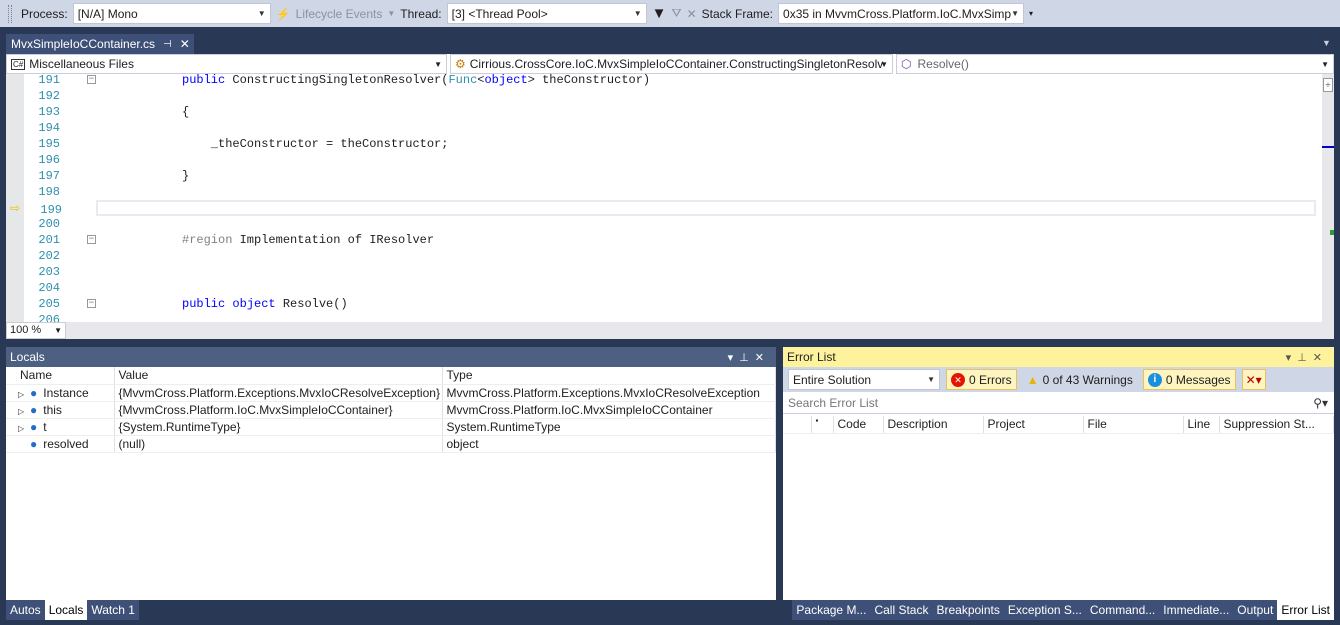  What do you see at coordinates (226, 64) in the screenshot?
I see `project-dropdown: C# Miscellaneous Files ▼` at bounding box center [226, 64].